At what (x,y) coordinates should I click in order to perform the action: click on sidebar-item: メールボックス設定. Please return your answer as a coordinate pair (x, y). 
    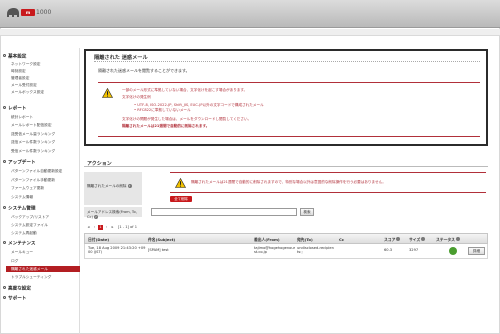
    Looking at the image, I should click on (27, 92).